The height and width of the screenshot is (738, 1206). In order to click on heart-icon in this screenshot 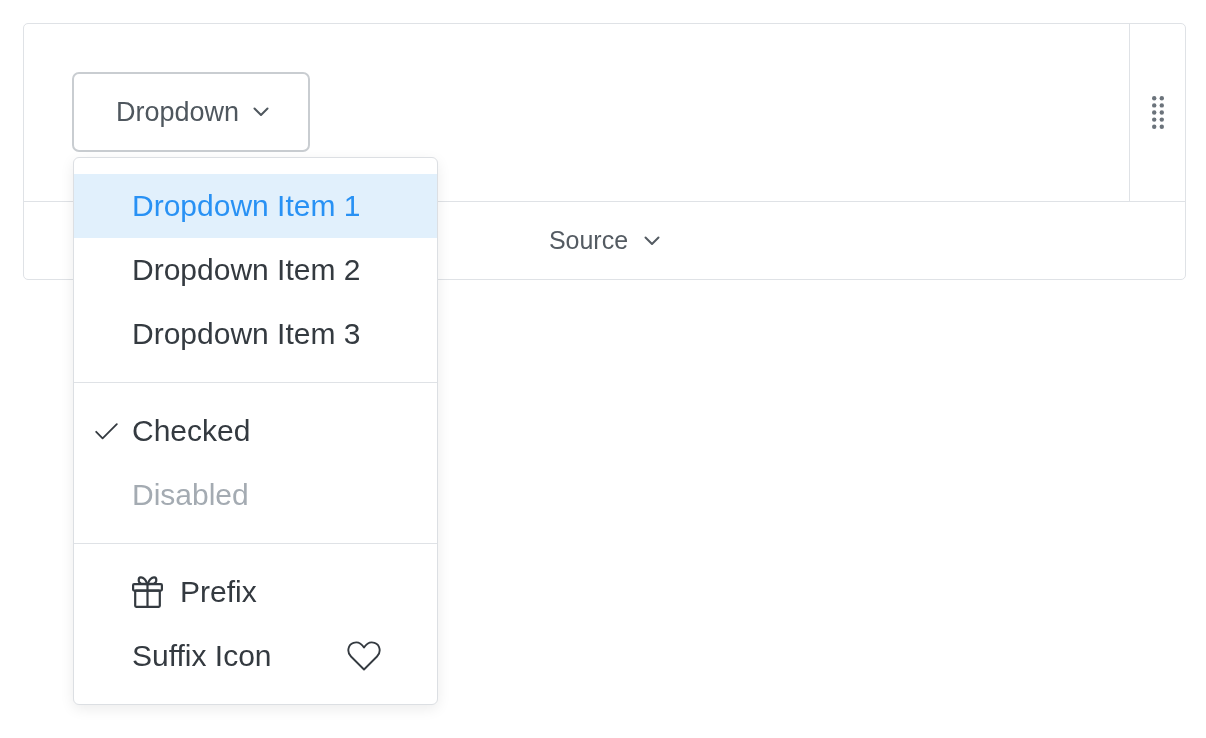, I will do `click(364, 656)`.